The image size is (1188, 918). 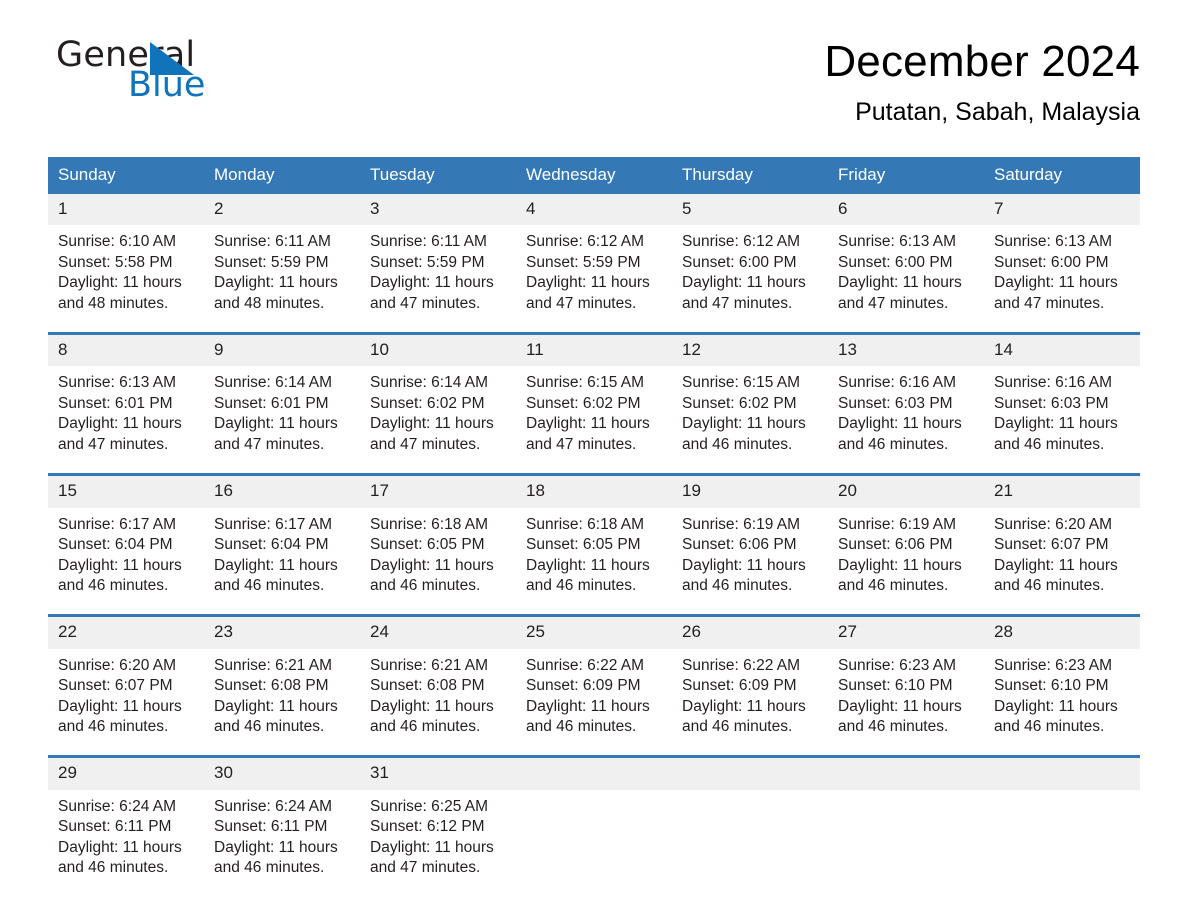 What do you see at coordinates (906, 631) in the screenshot?
I see `day-number-cell: 27` at bounding box center [906, 631].